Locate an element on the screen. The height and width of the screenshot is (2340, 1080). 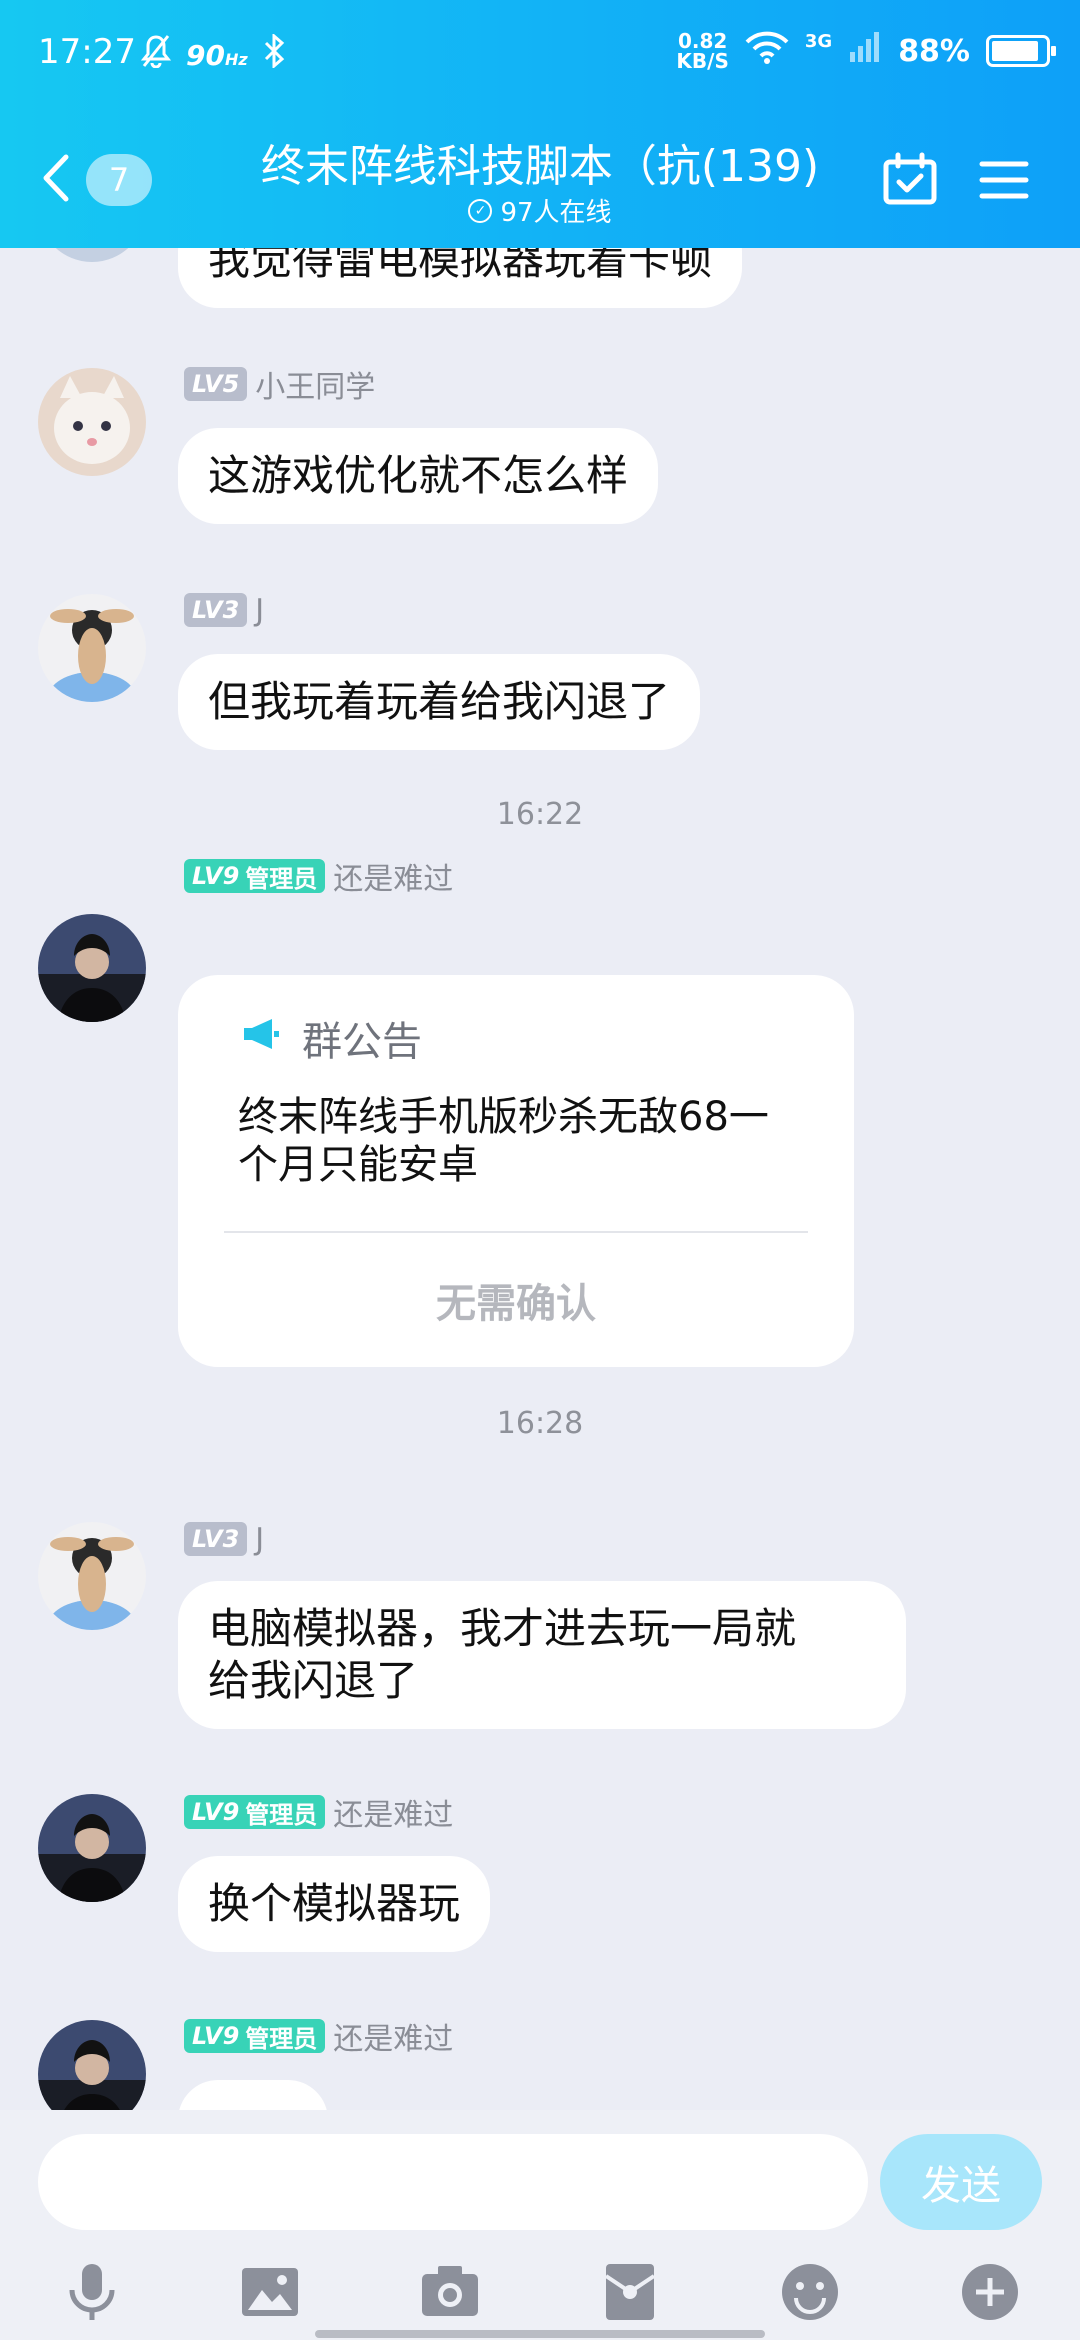
notice-body: 终末阵线手机版秒杀无敌68一 个月只能安卓 is located at coordinates (503, 1141).